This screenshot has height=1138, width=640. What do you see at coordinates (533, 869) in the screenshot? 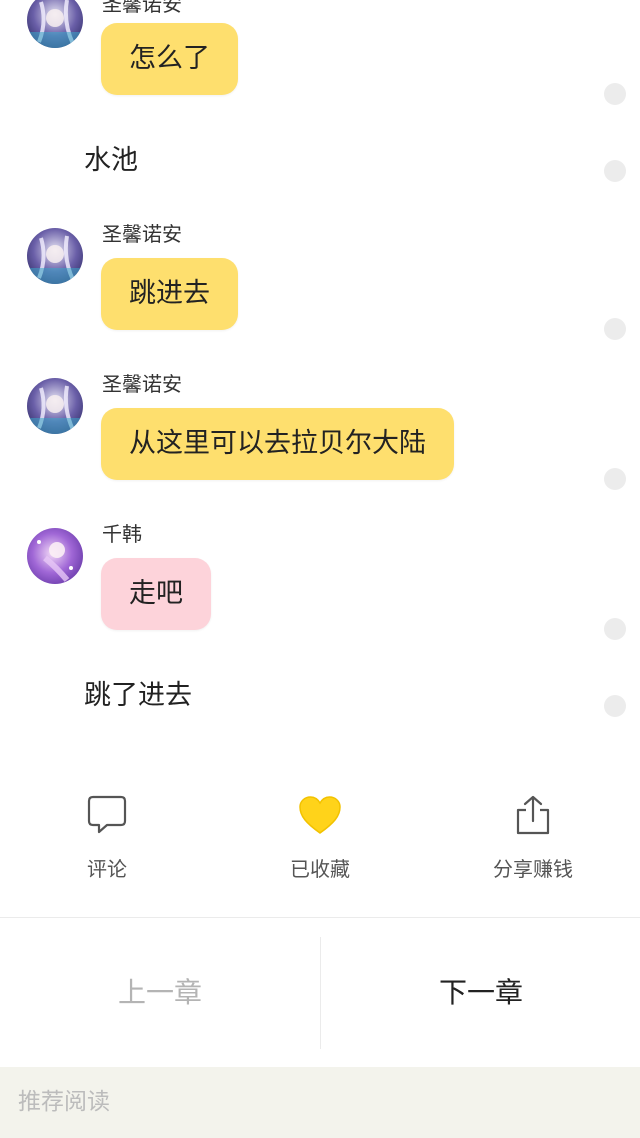
I see `share-label: 分享赚钱` at bounding box center [533, 869].